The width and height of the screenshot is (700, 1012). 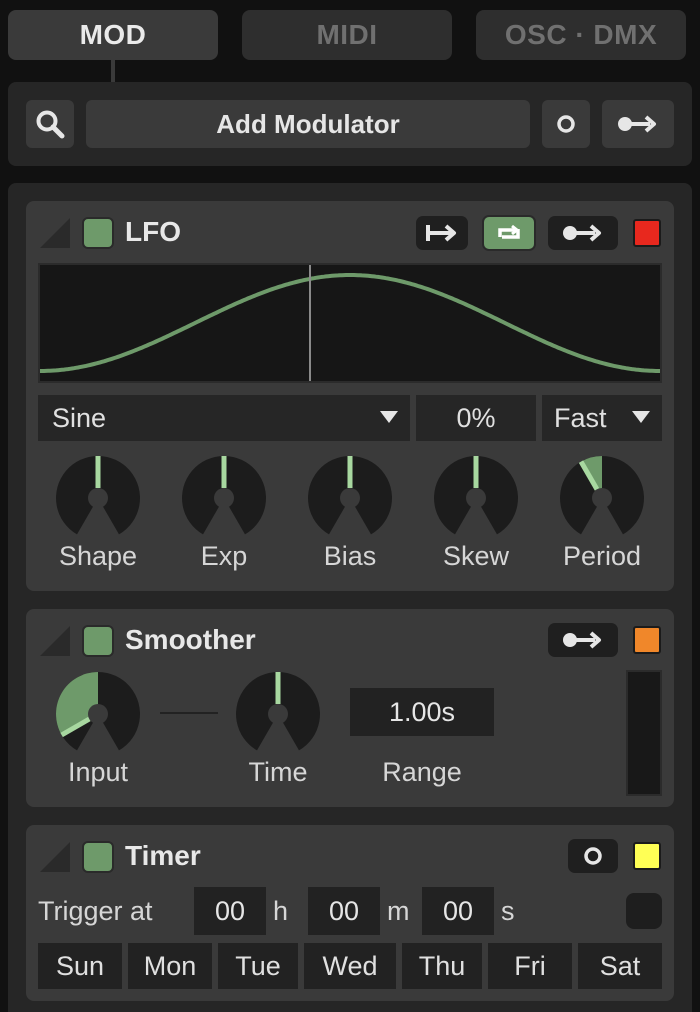 I want to click on lfo-waveform-select: Sine, so click(x=224, y=418).